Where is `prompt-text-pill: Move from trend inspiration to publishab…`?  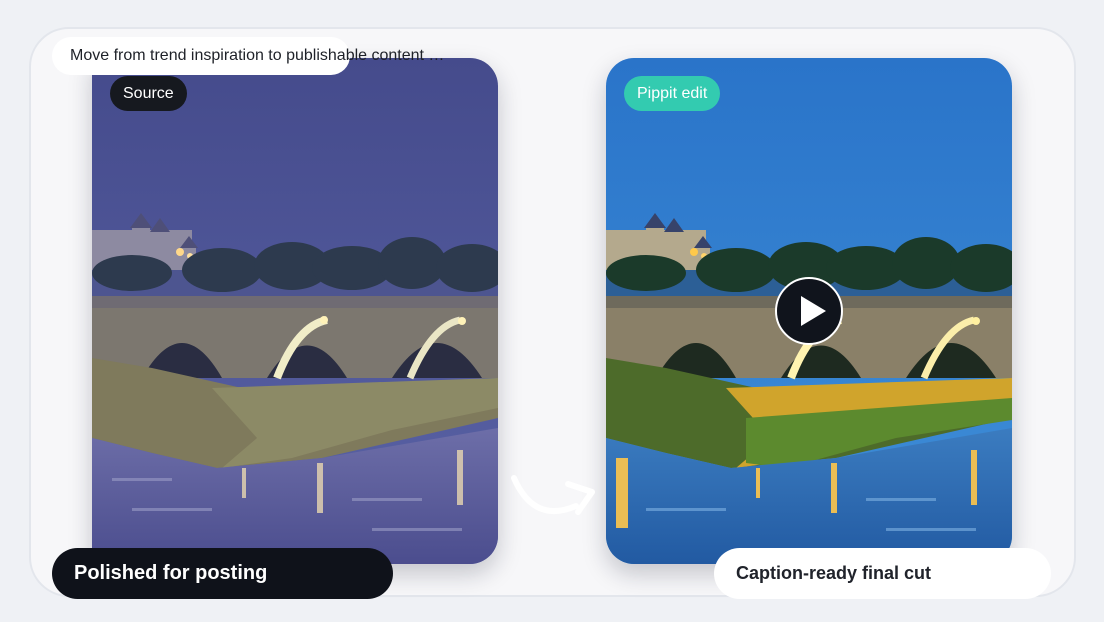 prompt-text-pill: Move from trend inspiration to publishab… is located at coordinates (249, 56).